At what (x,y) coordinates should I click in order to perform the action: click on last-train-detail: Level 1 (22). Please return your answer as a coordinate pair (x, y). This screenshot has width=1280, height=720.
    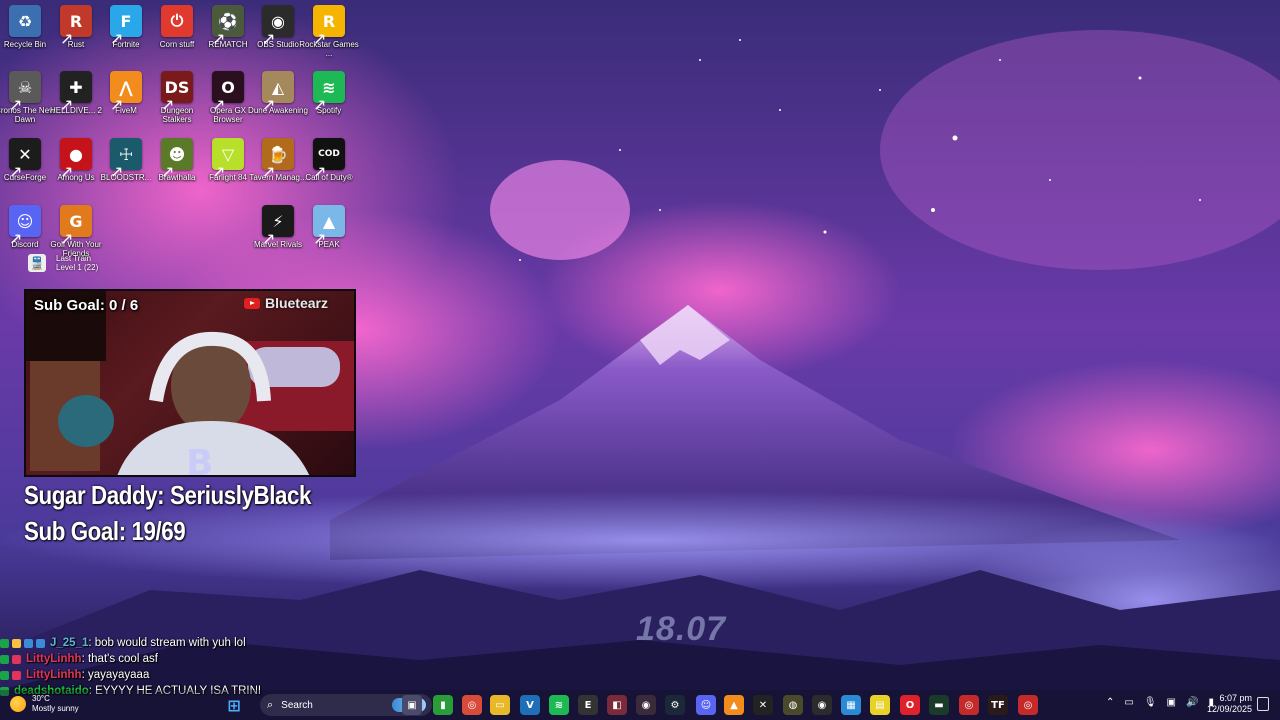
    Looking at the image, I should click on (77, 267).